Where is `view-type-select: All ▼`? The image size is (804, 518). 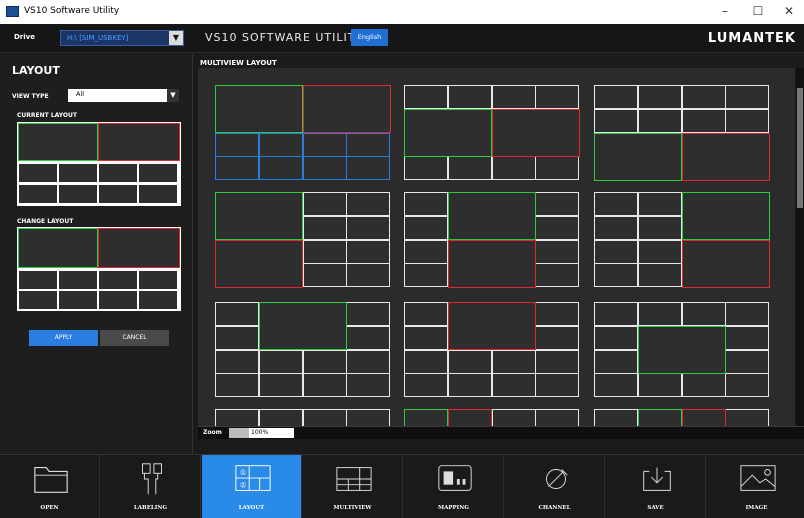 view-type-select: All ▼ is located at coordinates (123, 95).